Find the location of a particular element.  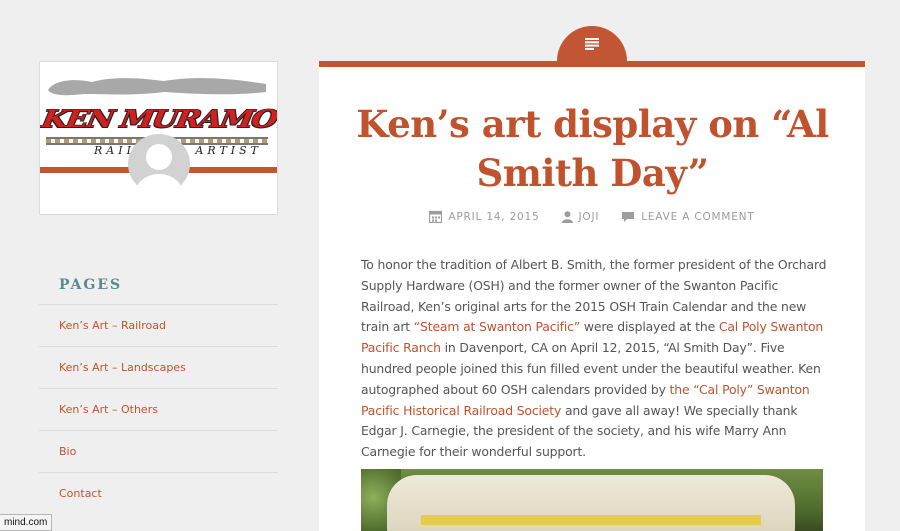

pages-heading: PAGES is located at coordinates (91, 285).